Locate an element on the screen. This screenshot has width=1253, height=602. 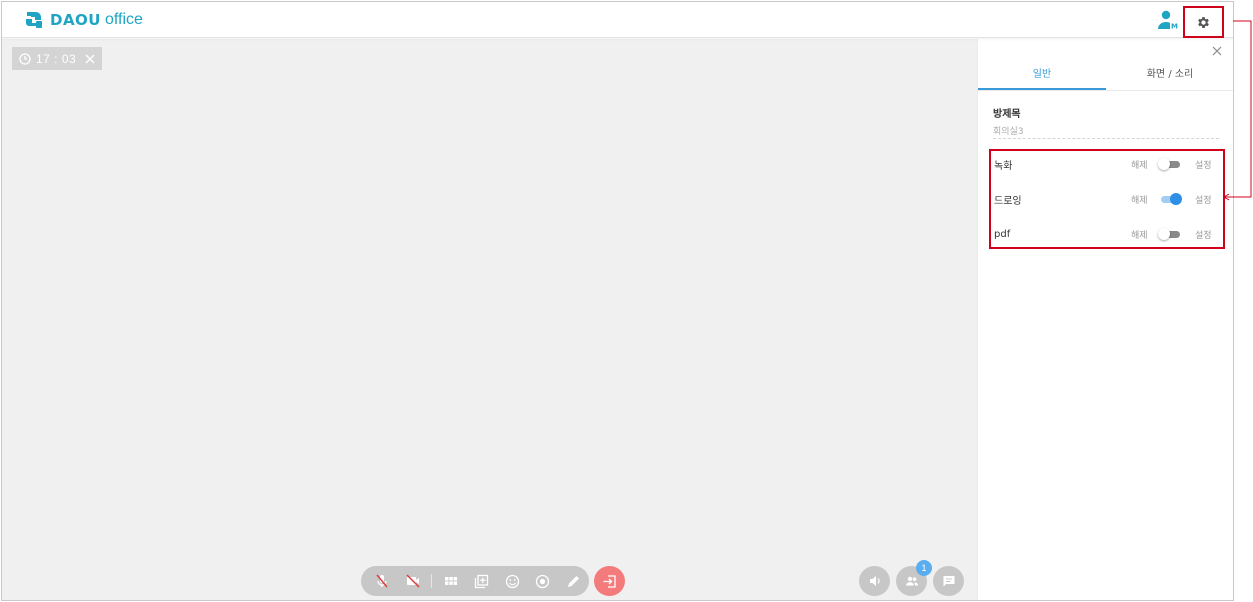
pdf-toggle is located at coordinates (1170, 234).